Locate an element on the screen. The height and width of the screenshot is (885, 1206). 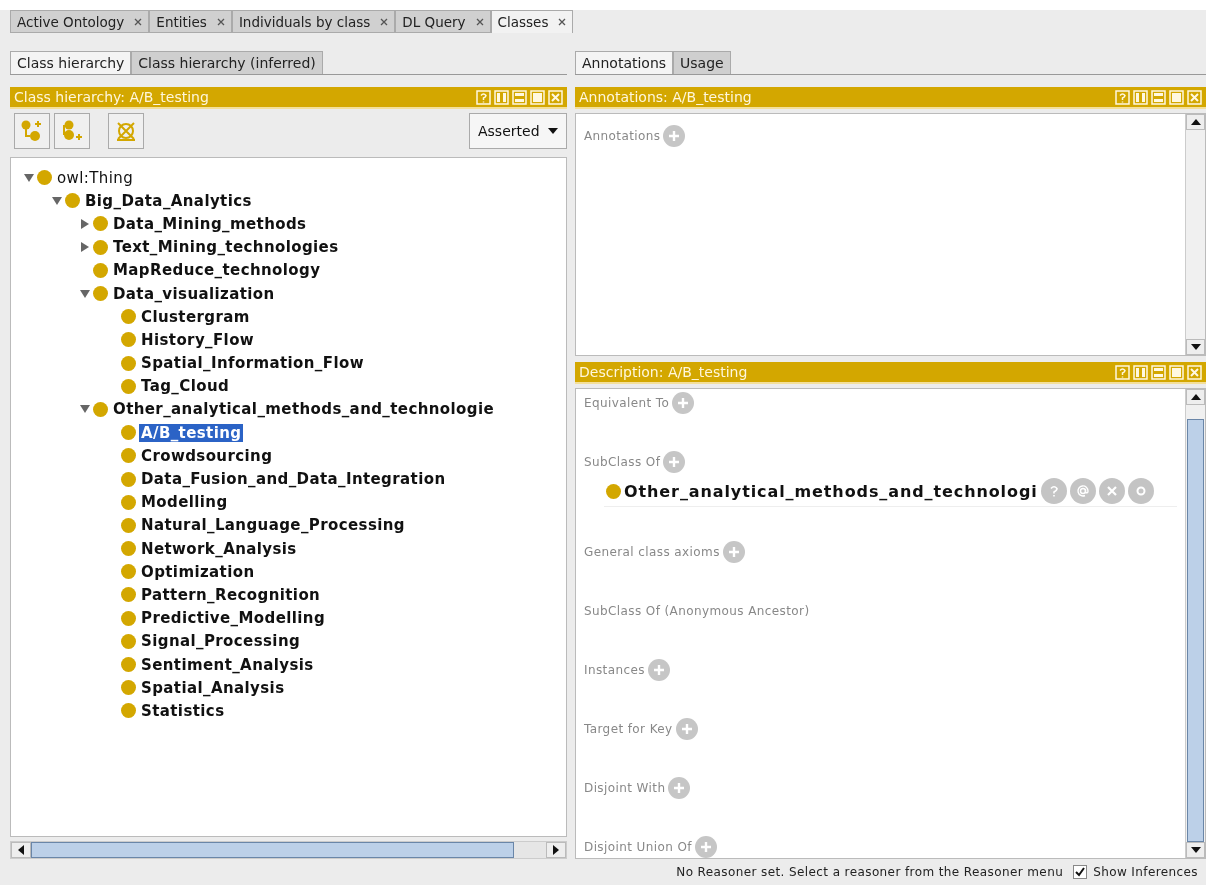
class-item: Statistics is located at coordinates (183, 710).